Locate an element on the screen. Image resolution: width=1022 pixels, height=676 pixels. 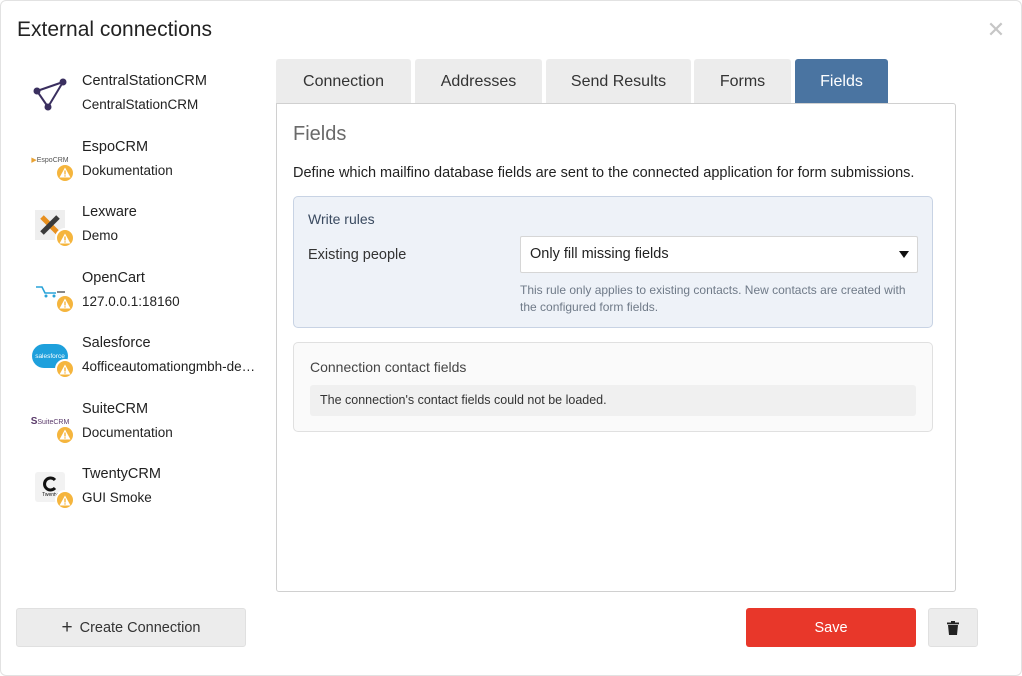
trash-icon is located at coordinates (953, 627).